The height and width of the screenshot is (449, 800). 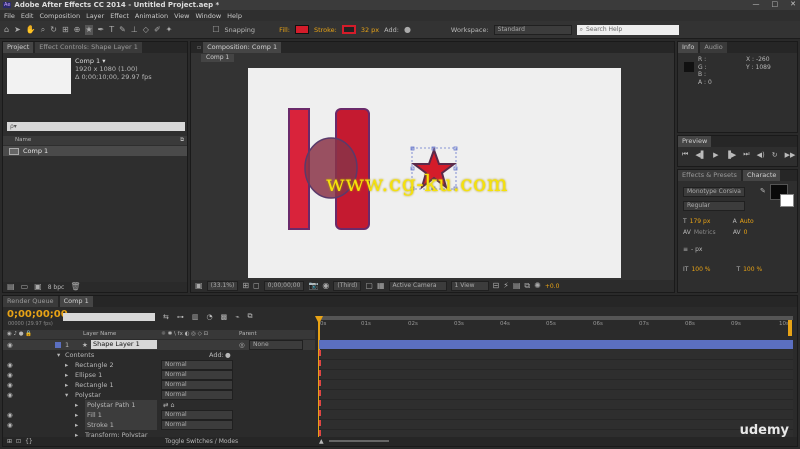 I want to click on fast-preview-icon: ⚡, so click(x=506, y=286).